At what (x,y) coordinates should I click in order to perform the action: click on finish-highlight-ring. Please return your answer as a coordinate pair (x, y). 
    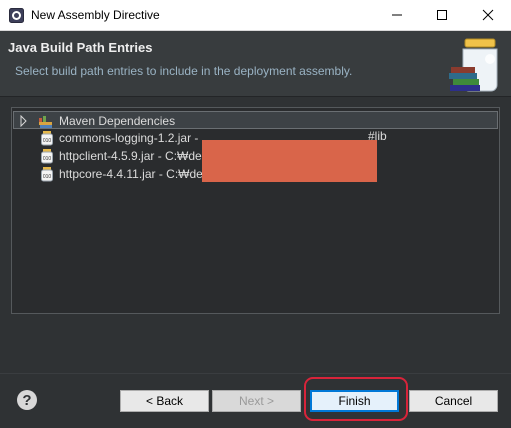
    Looking at the image, I should click on (356, 399).